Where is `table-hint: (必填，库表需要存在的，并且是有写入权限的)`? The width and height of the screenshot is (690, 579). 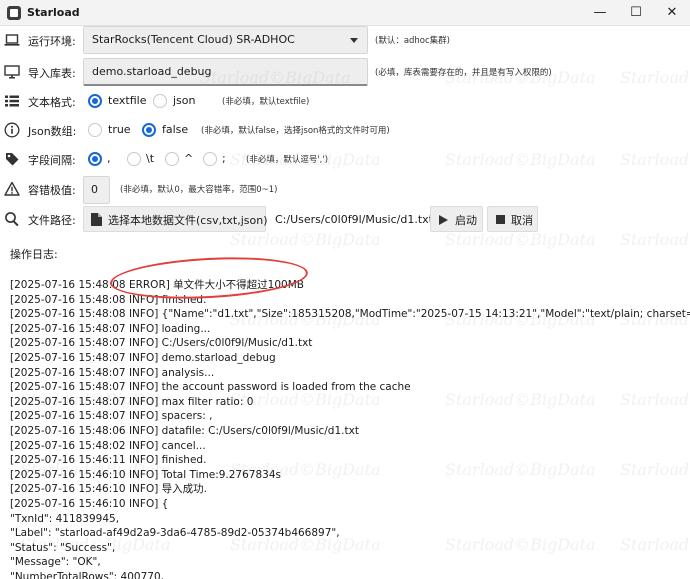
table-hint: (必填，库表需要存在的，并且是有写入权限的) is located at coordinates (463, 73).